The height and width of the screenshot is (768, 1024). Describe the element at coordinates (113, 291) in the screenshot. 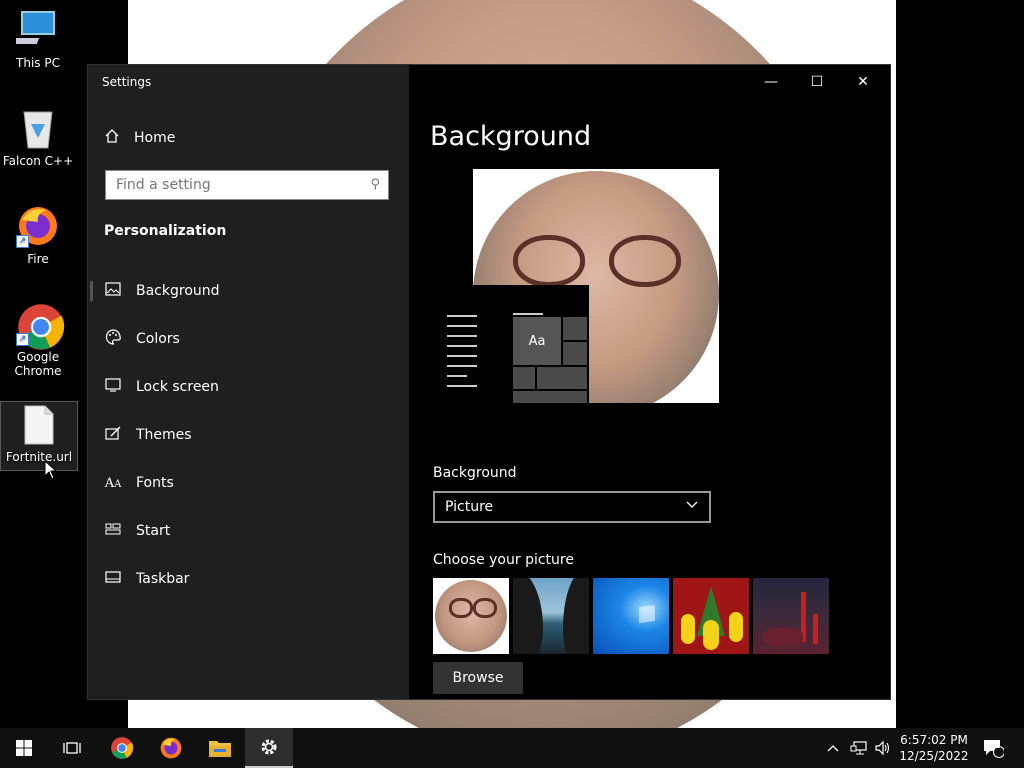

I see `picture-icon` at that location.